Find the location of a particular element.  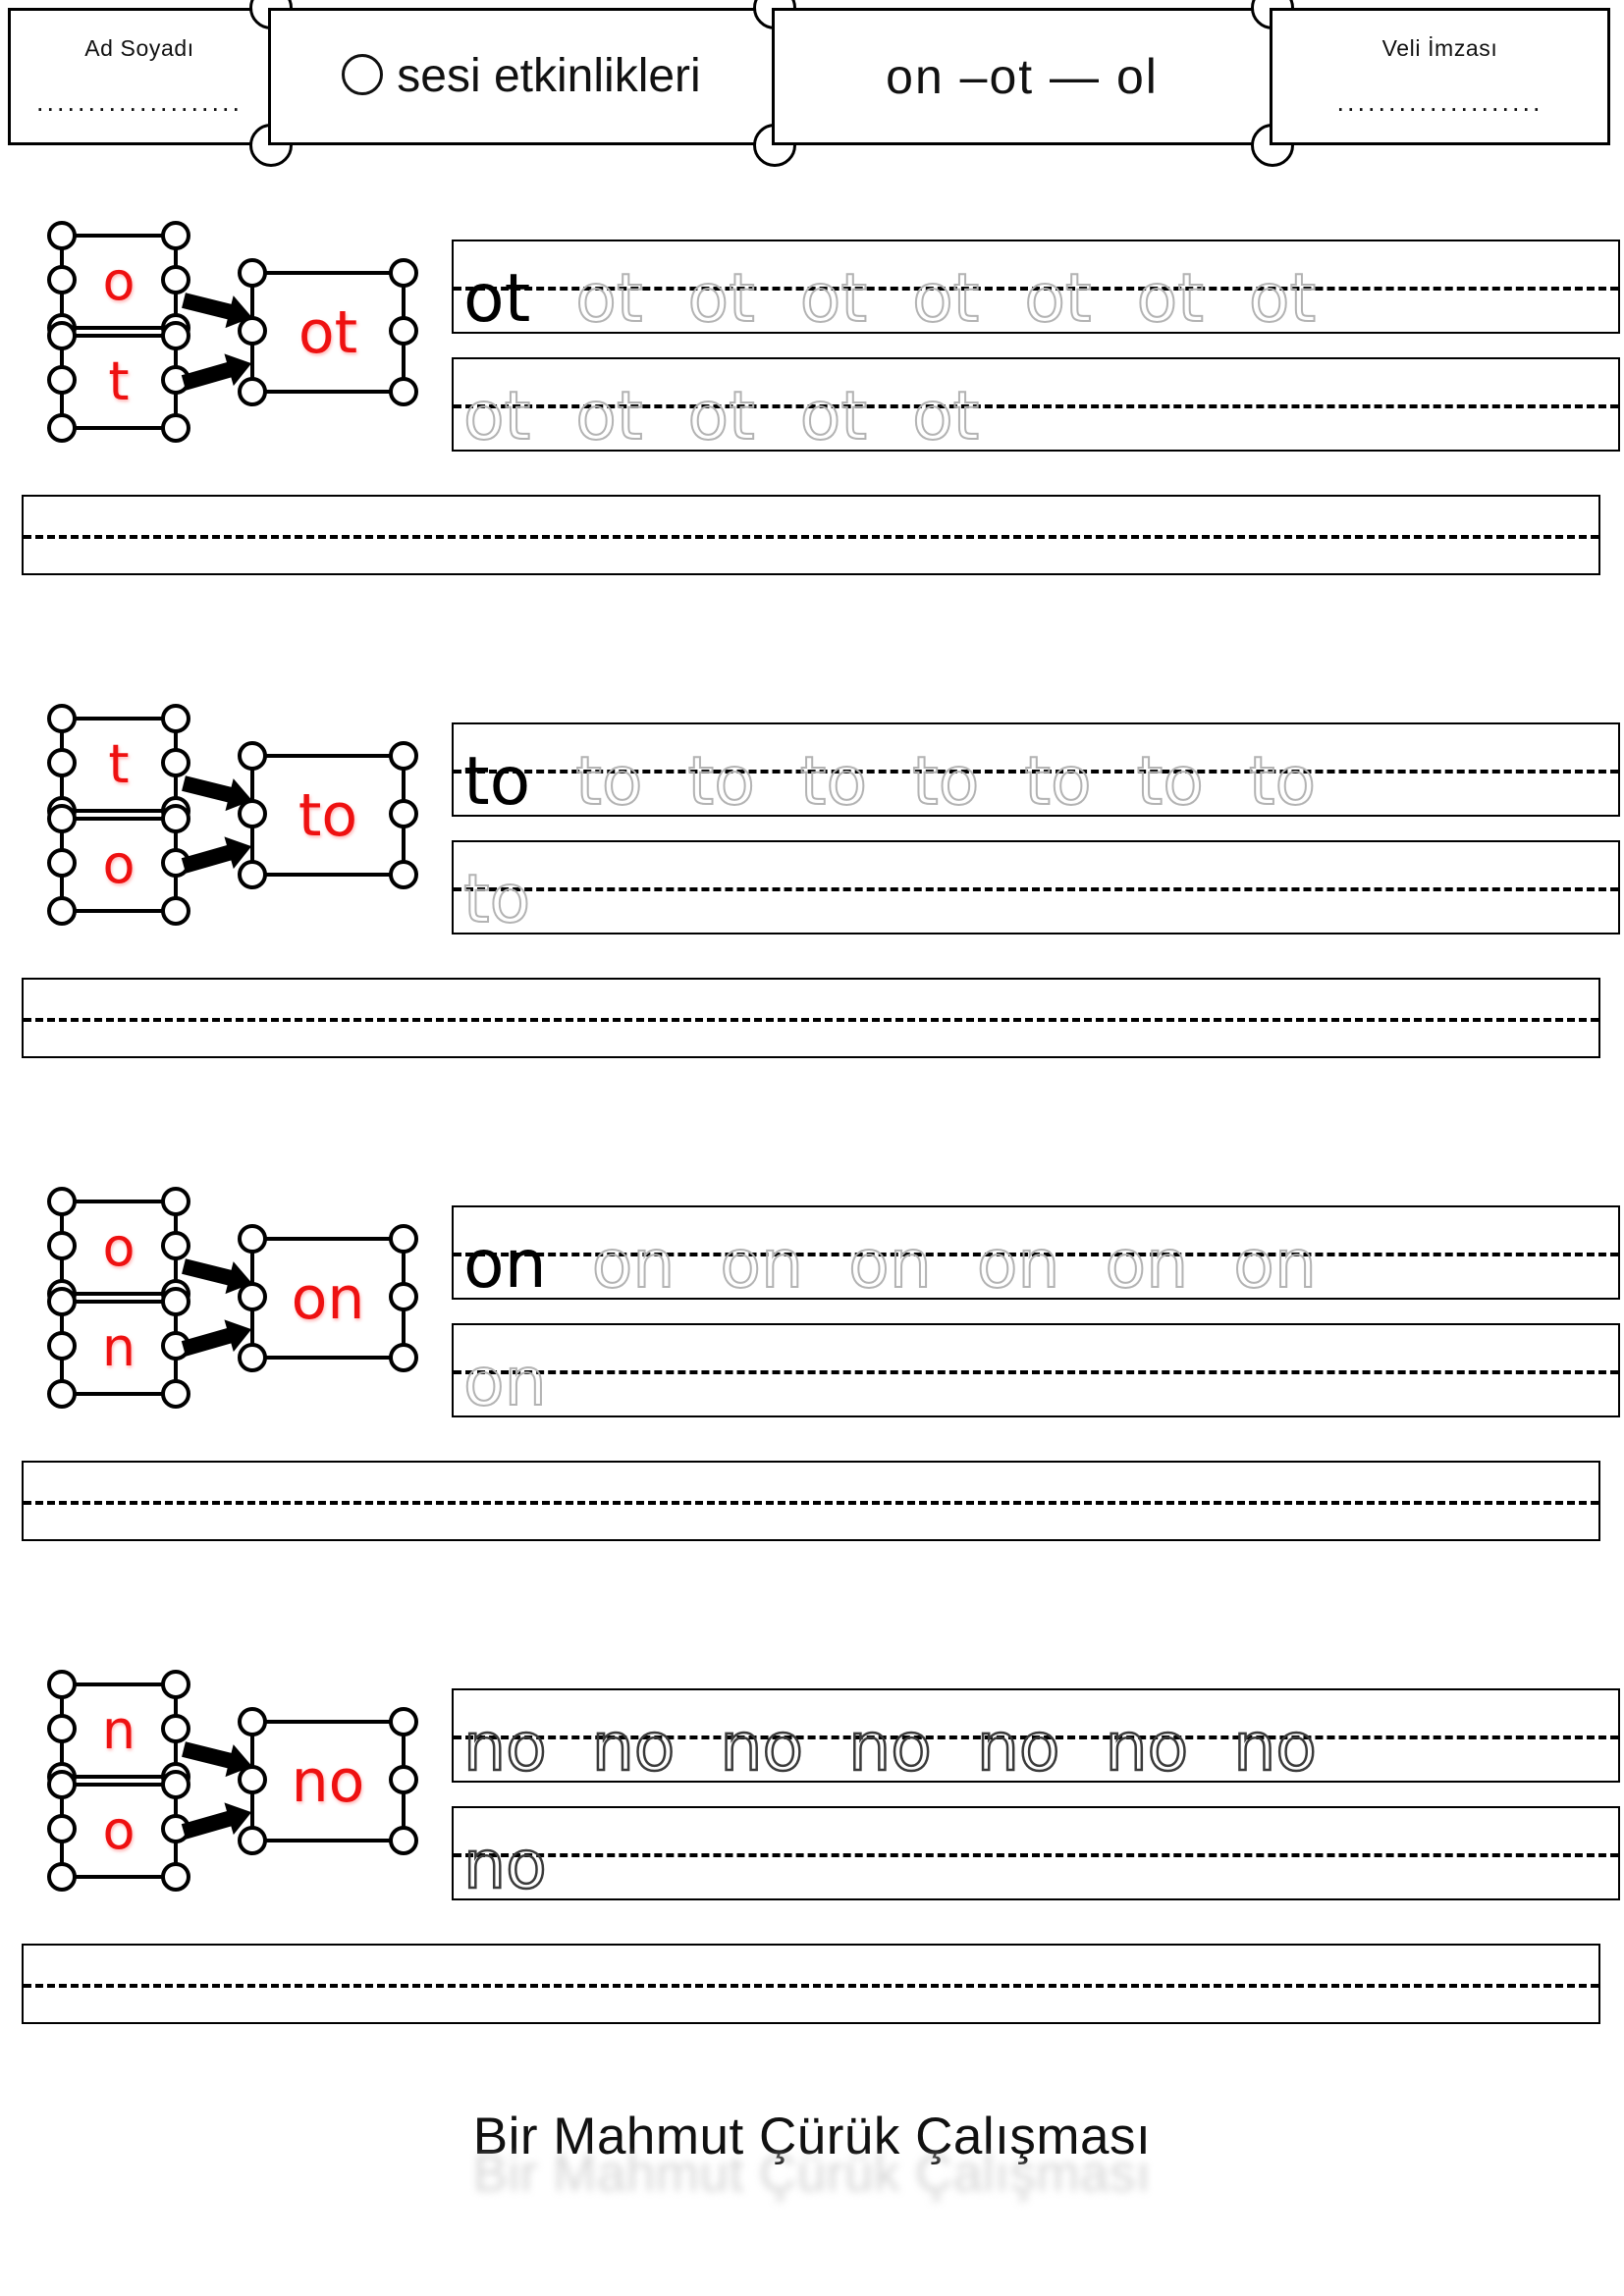

syllable-card: no is located at coordinates (328, 1781).